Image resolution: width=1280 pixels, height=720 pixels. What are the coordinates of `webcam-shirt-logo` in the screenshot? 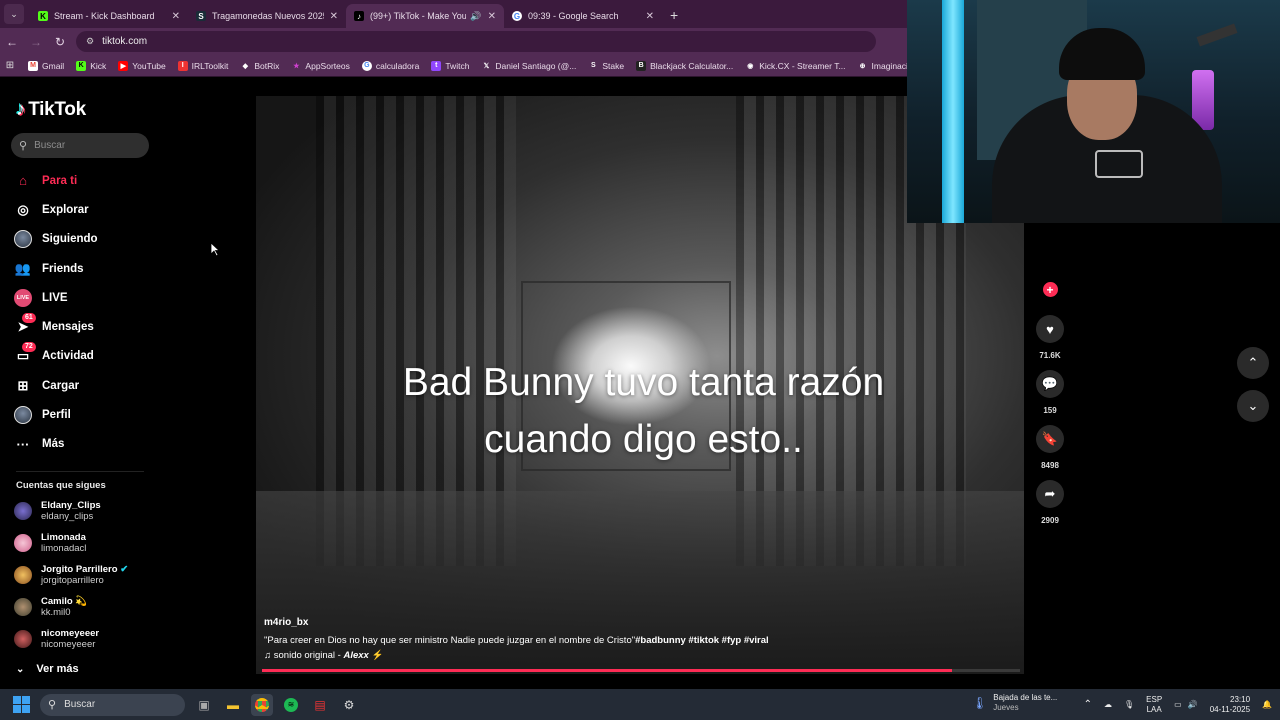 It's located at (1119, 164).